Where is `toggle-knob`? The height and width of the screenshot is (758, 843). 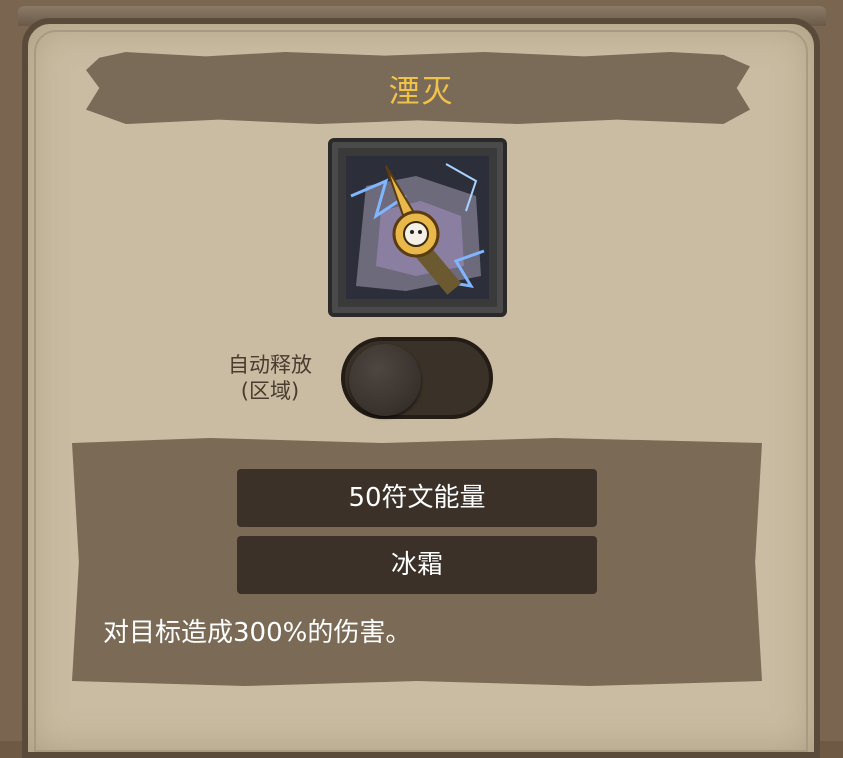
toggle-knob is located at coordinates (385, 380).